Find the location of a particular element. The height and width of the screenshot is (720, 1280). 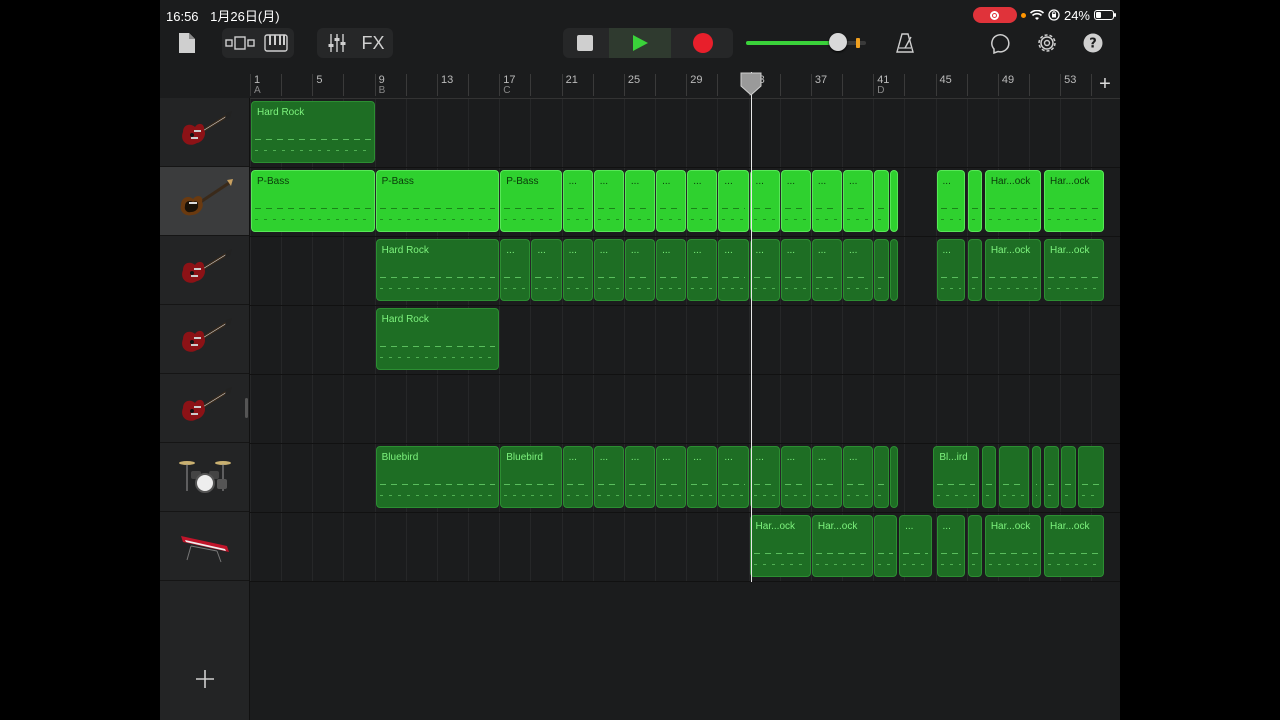

section-label: B is located at coordinates (382, 90).